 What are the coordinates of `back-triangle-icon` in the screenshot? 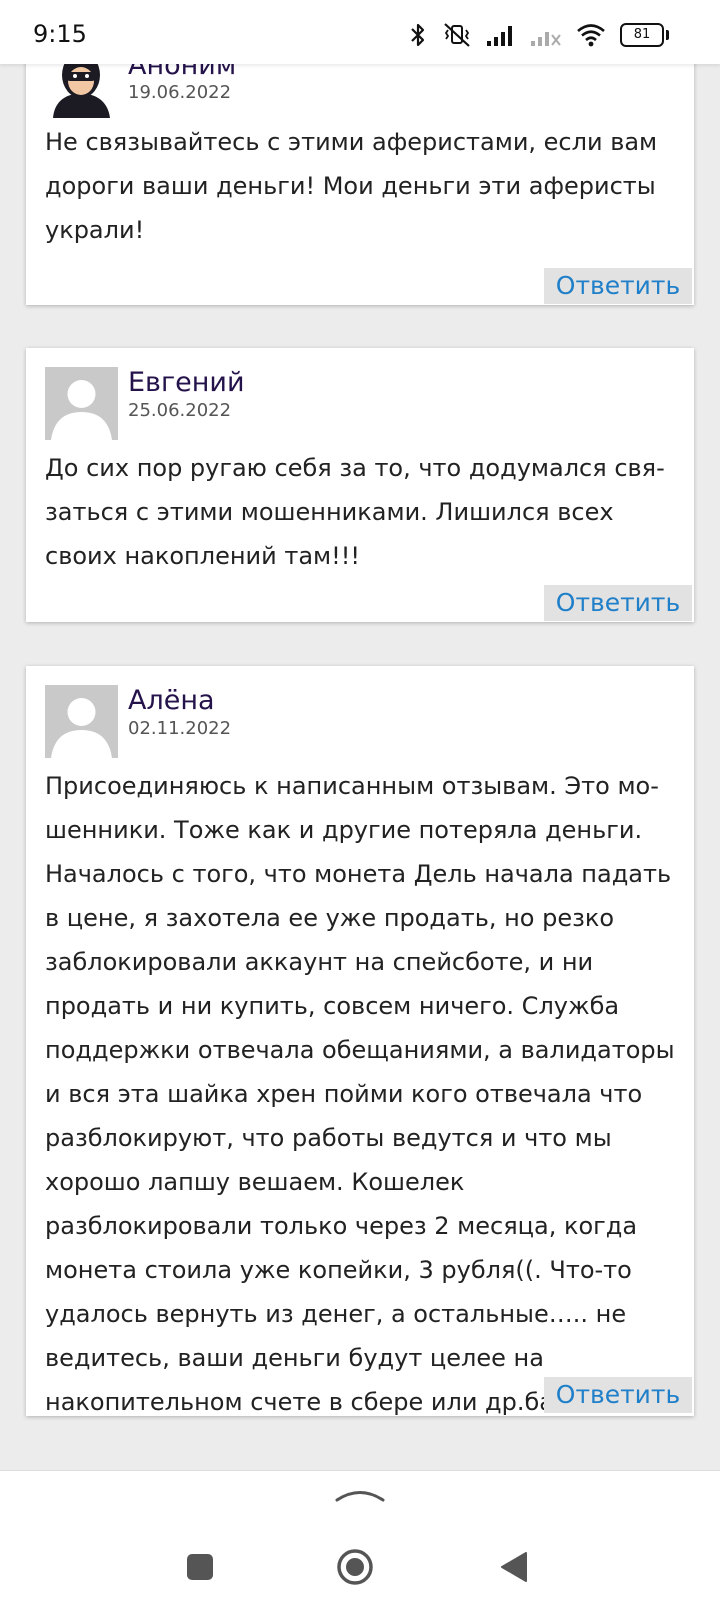 It's located at (514, 1567).